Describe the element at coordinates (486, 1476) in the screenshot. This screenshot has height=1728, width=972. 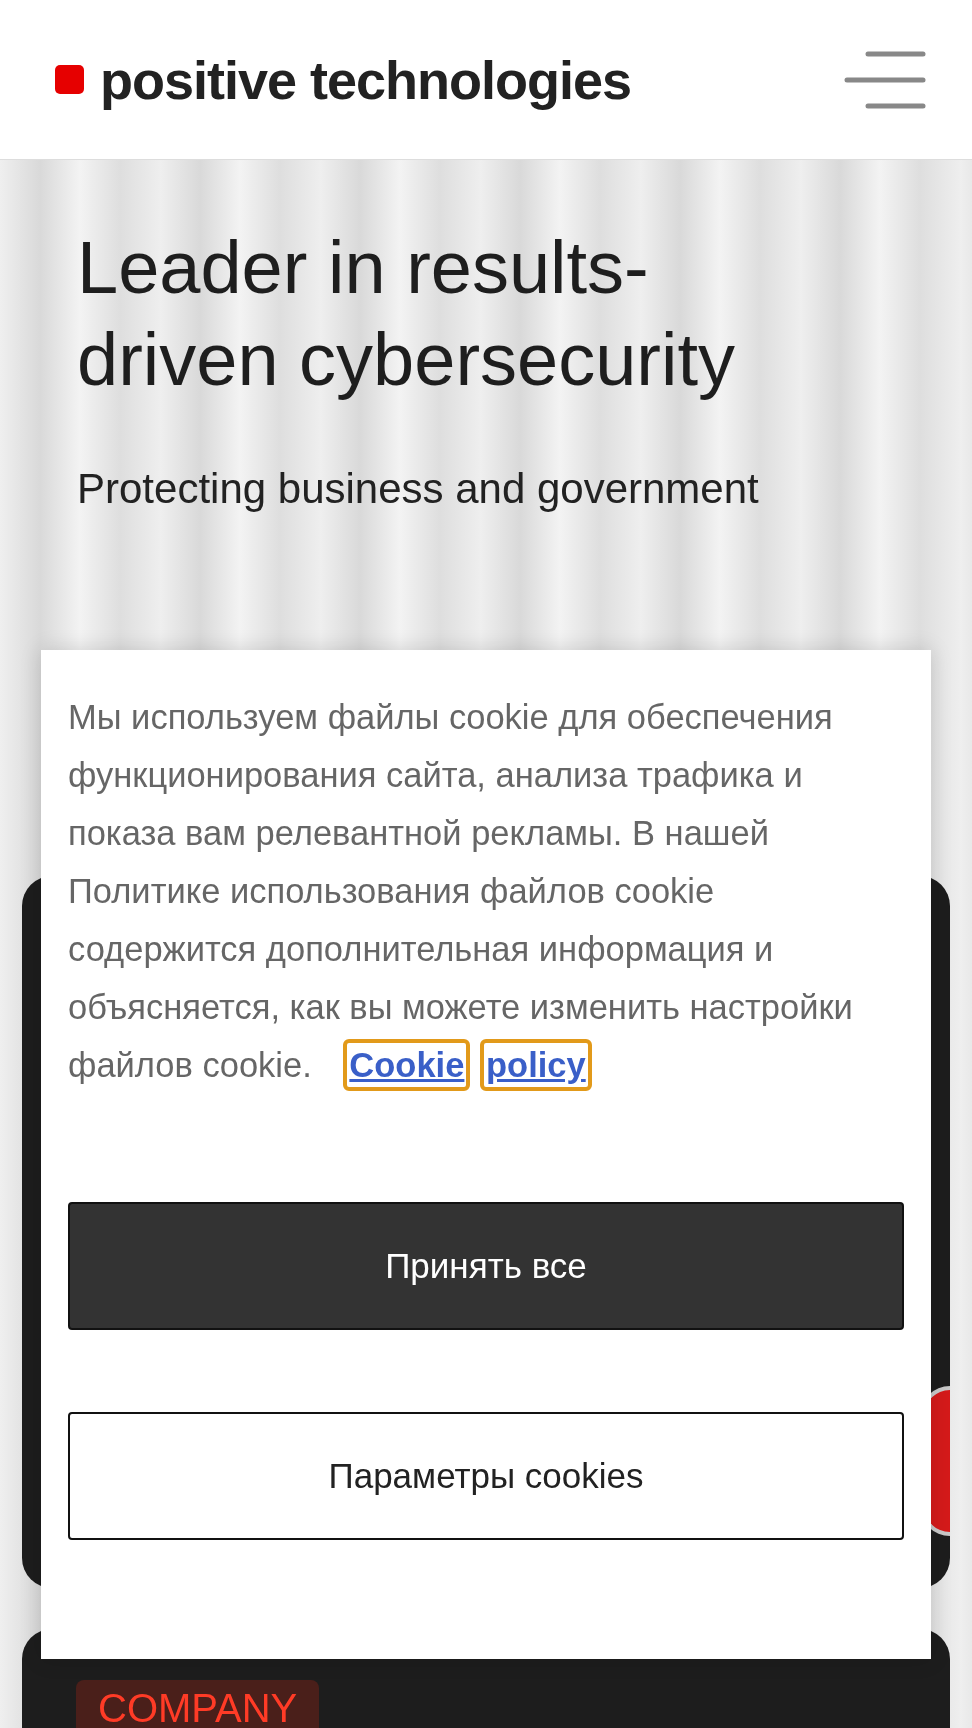
I see `cookie-settings-button: Параметры cookies` at that location.